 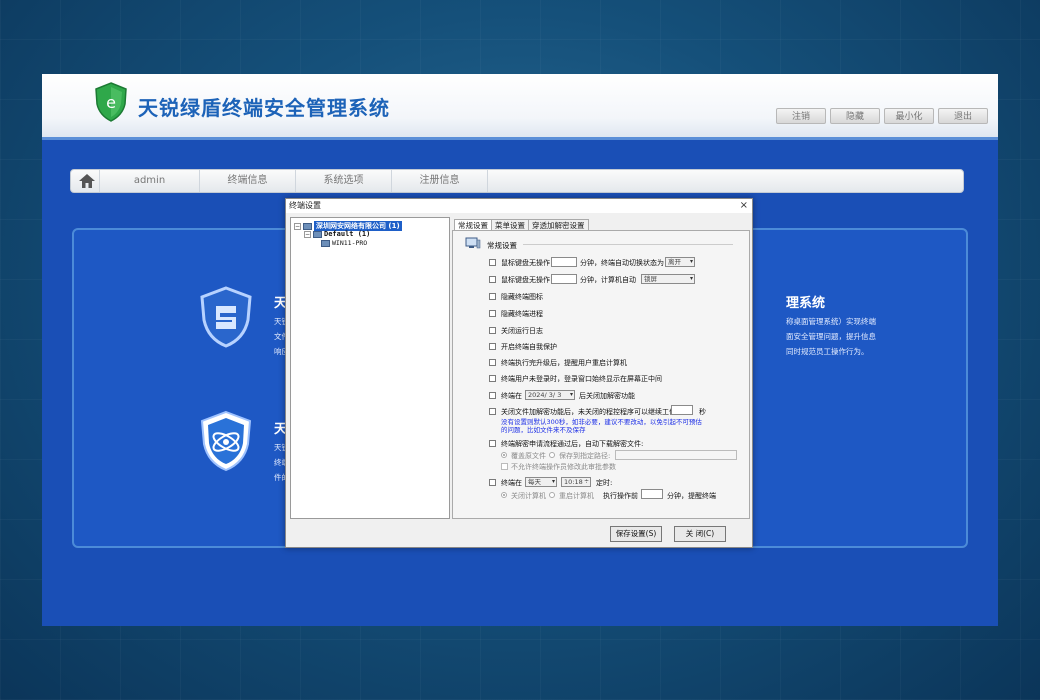 What do you see at coordinates (525, 280) in the screenshot?
I see `idle-action-label: 鼠标键盘无操作` at bounding box center [525, 280].